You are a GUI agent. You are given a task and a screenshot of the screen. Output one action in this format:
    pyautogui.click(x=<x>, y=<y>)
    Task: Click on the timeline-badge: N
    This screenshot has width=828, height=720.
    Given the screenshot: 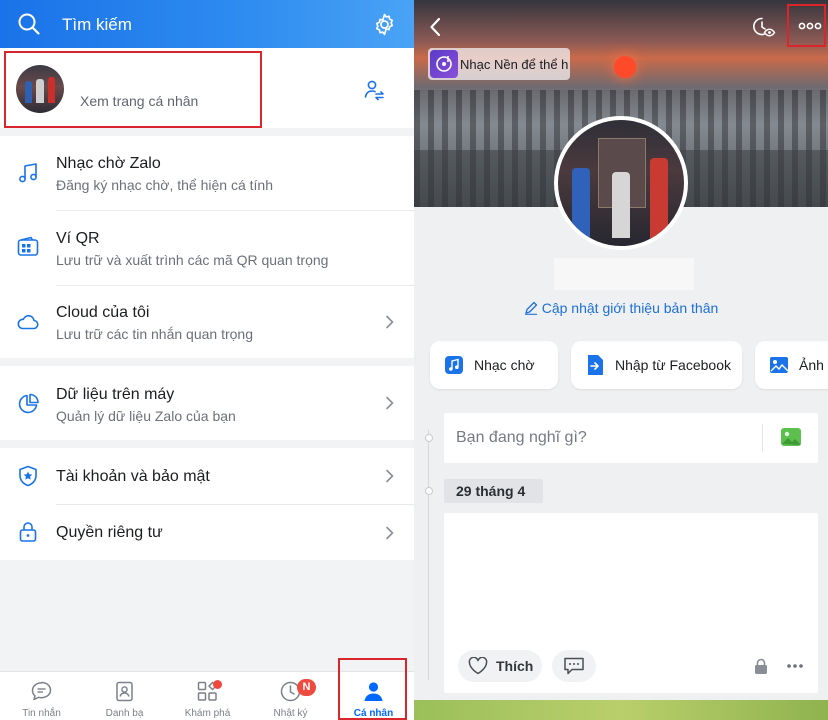 What is the action you would take?
    pyautogui.click(x=306, y=687)
    